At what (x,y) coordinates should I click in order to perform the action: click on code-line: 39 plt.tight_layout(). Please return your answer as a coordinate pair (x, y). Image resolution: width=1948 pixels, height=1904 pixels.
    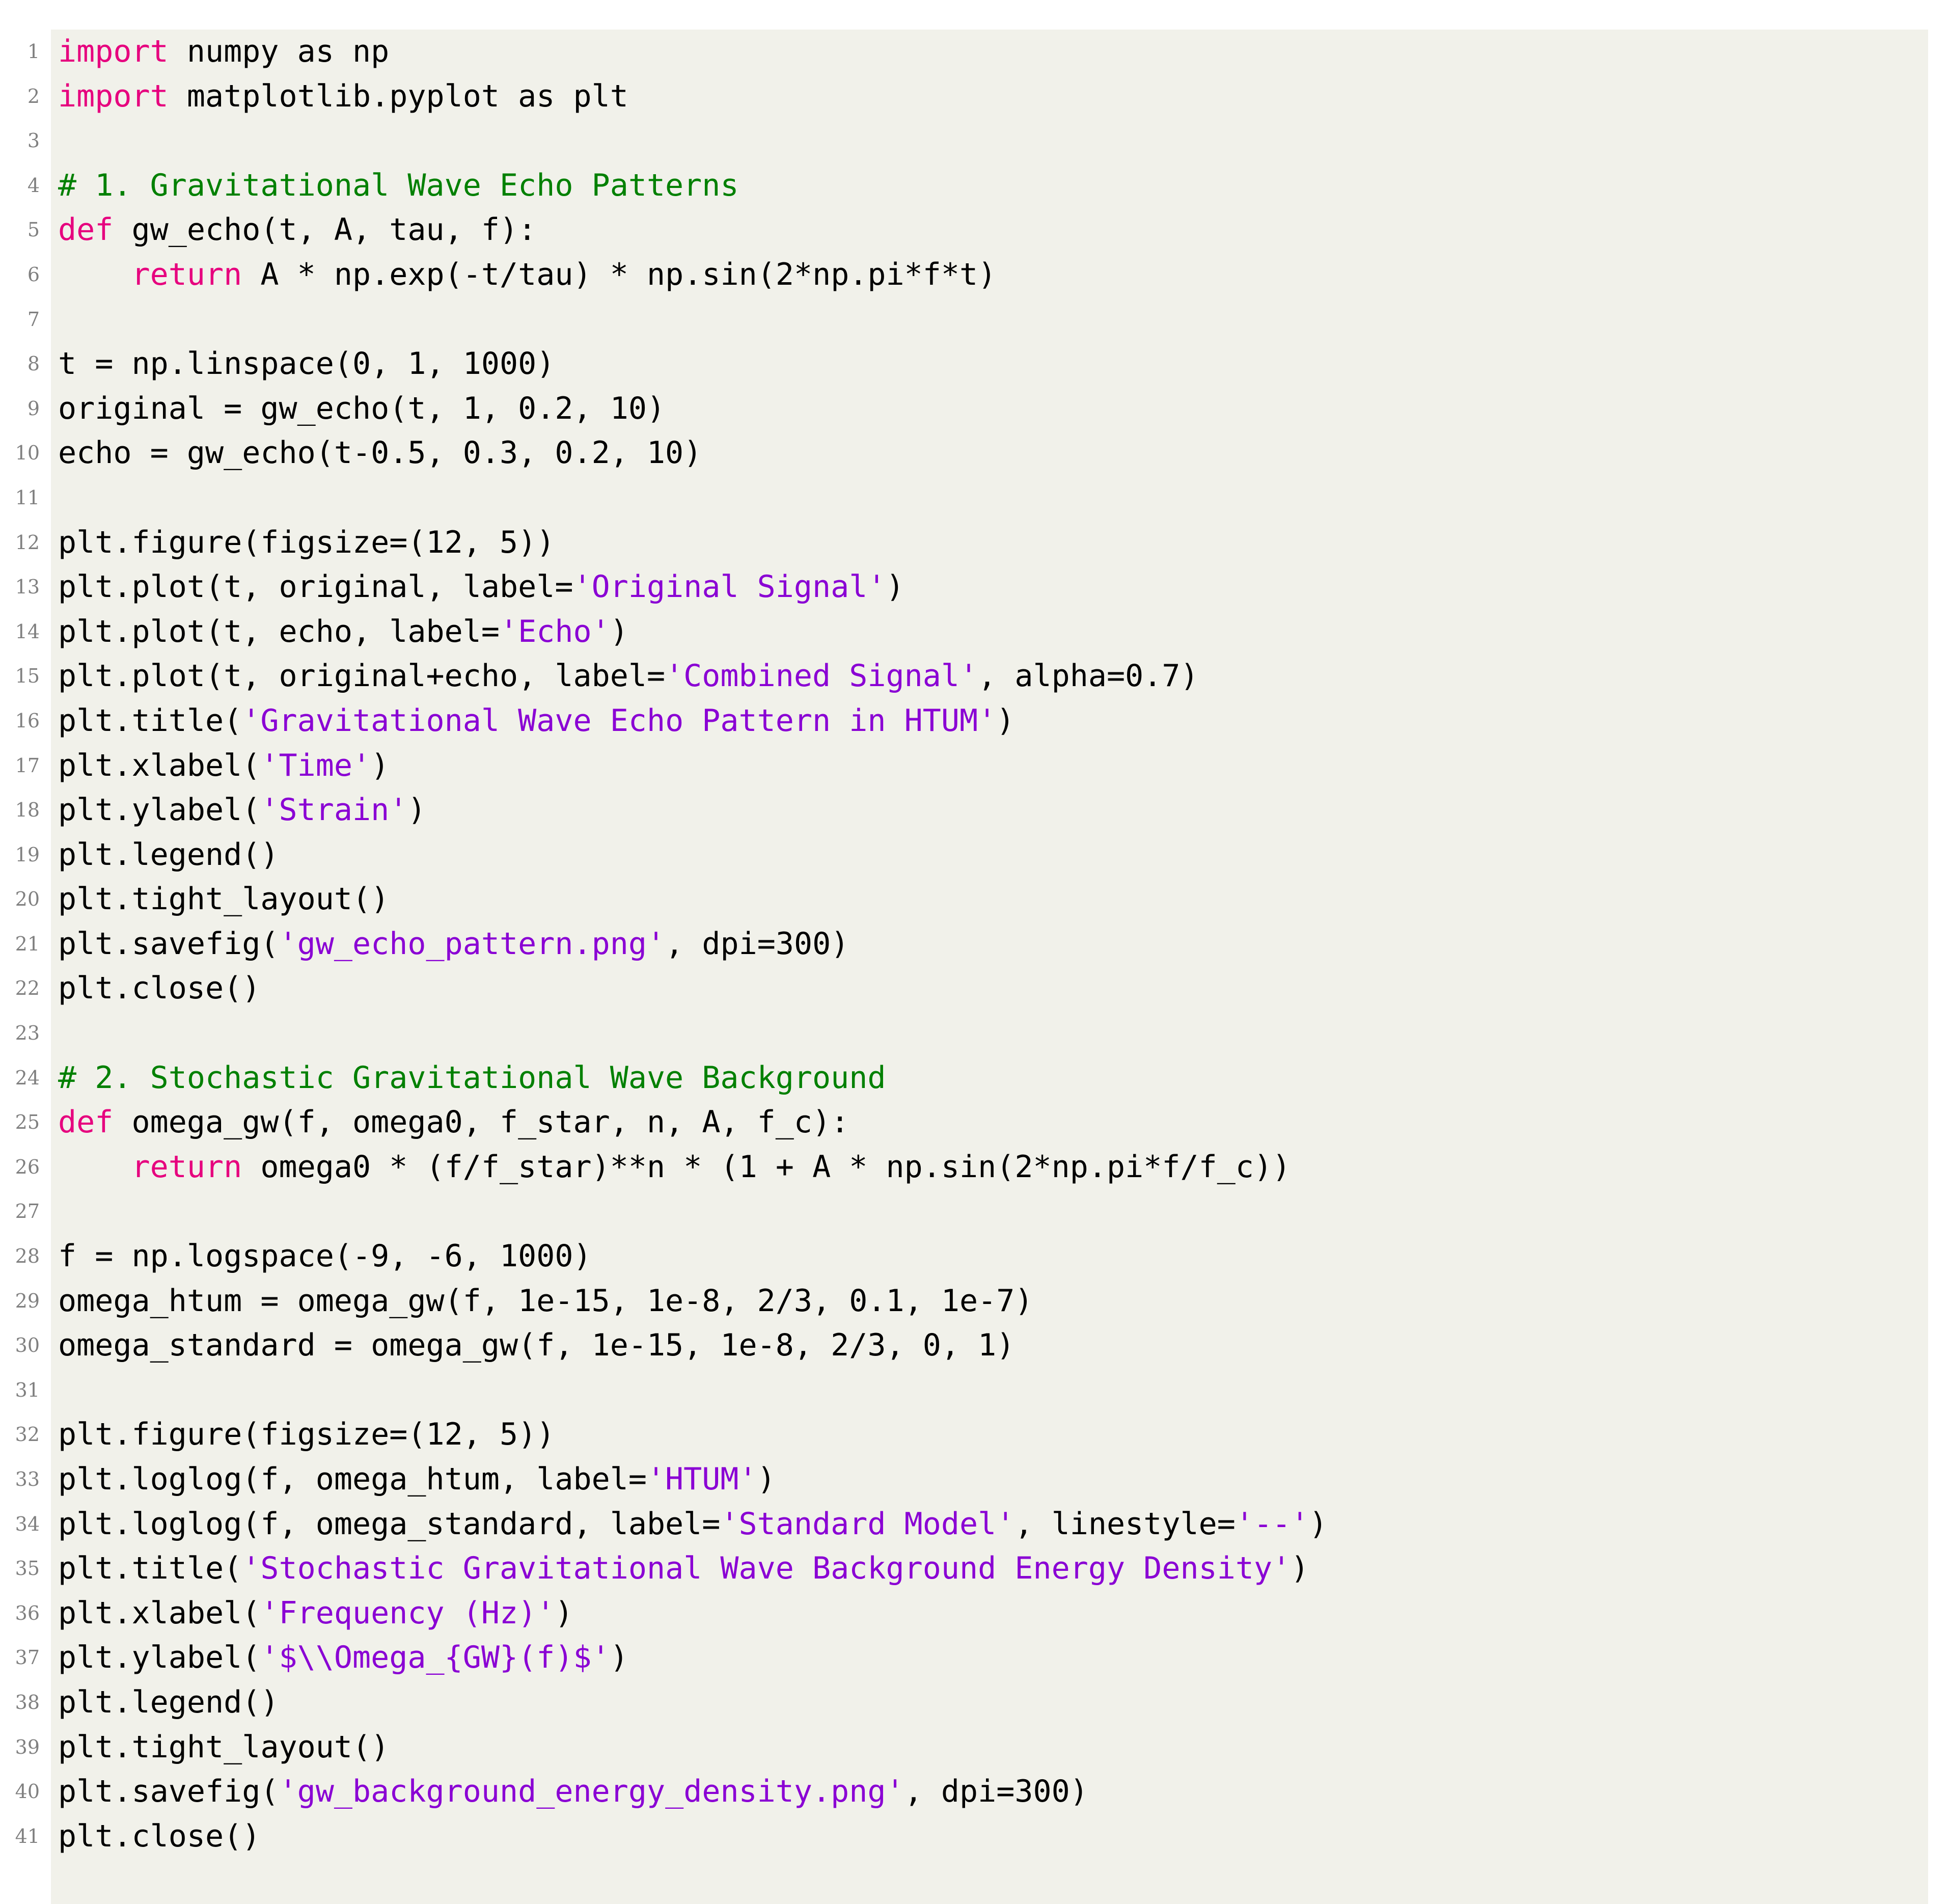
    Looking at the image, I should click on (972, 1747).